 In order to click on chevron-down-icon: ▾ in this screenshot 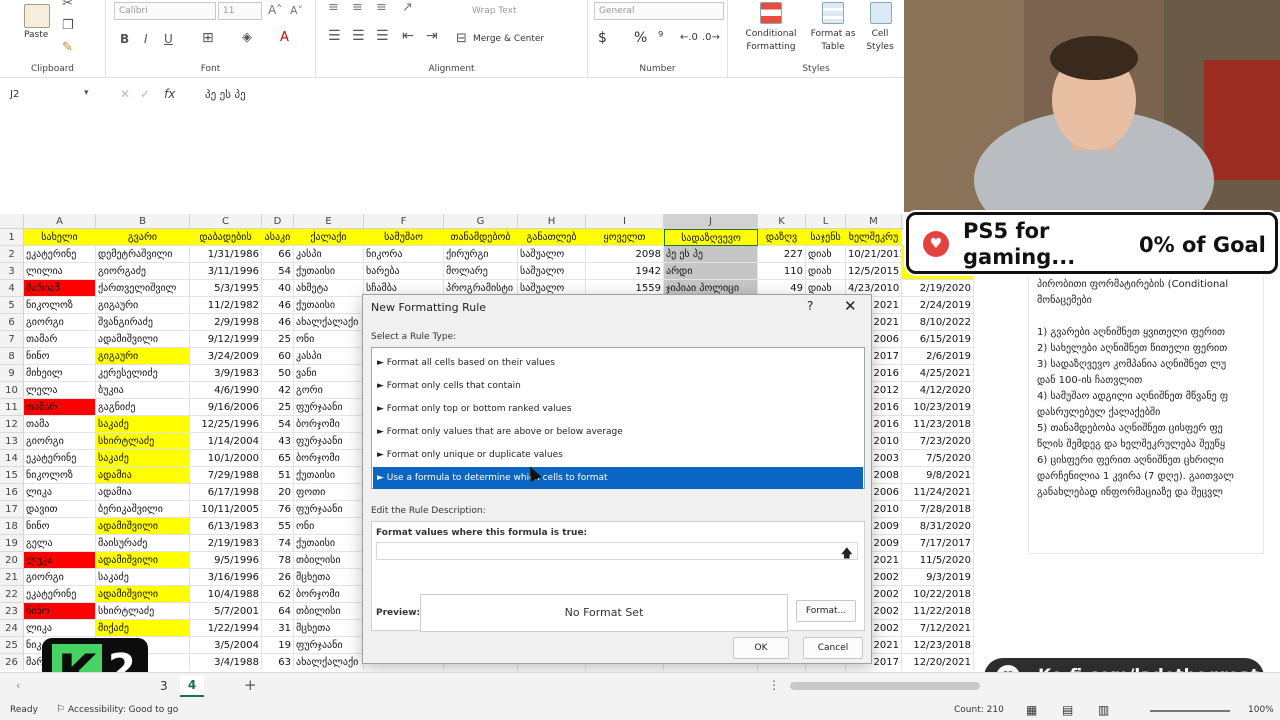, I will do `click(86, 93)`.